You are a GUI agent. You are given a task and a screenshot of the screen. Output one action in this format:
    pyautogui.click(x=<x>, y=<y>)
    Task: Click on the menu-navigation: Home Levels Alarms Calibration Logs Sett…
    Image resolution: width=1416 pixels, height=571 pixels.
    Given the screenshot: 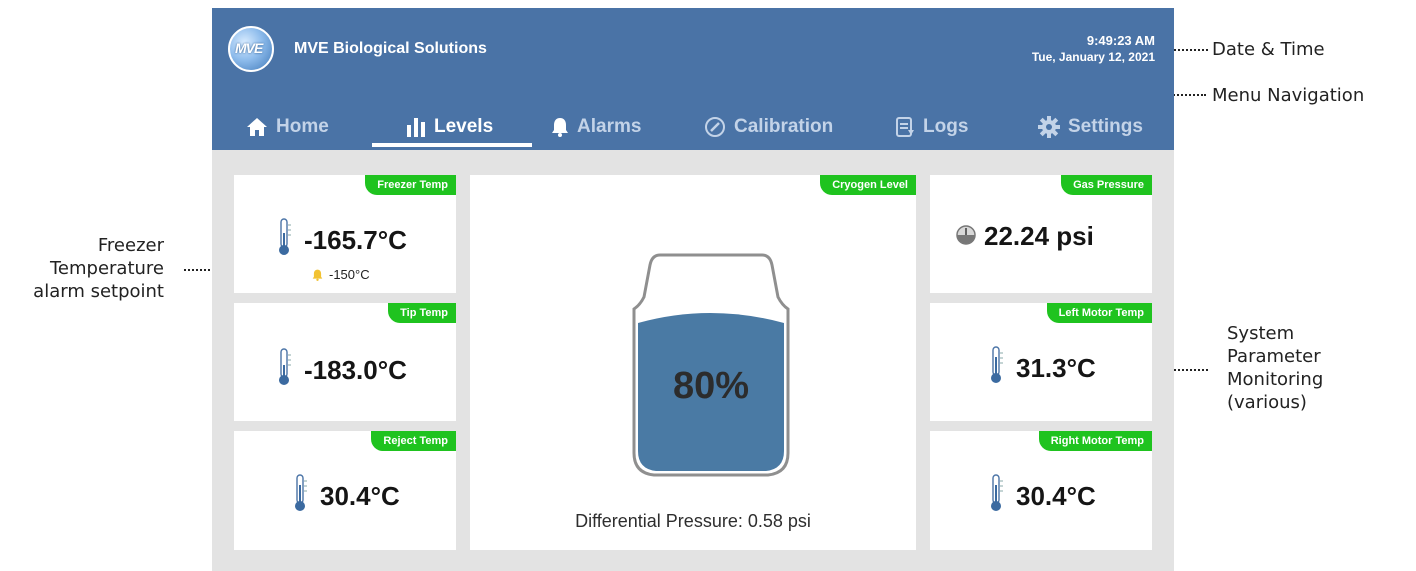 What is the action you would take?
    pyautogui.click(x=693, y=126)
    